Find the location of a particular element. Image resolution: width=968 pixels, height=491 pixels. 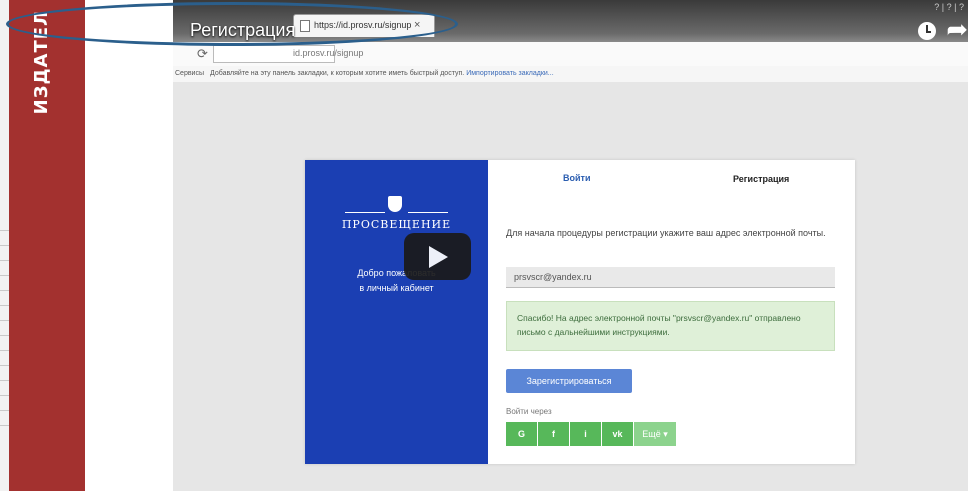

slide-red-band: ИЗДАТЕЛ is located at coordinates (47, 245).